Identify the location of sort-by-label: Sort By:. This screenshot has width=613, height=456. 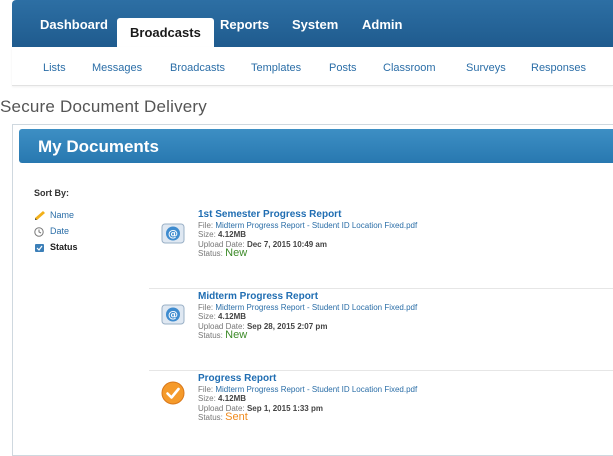
(52, 193).